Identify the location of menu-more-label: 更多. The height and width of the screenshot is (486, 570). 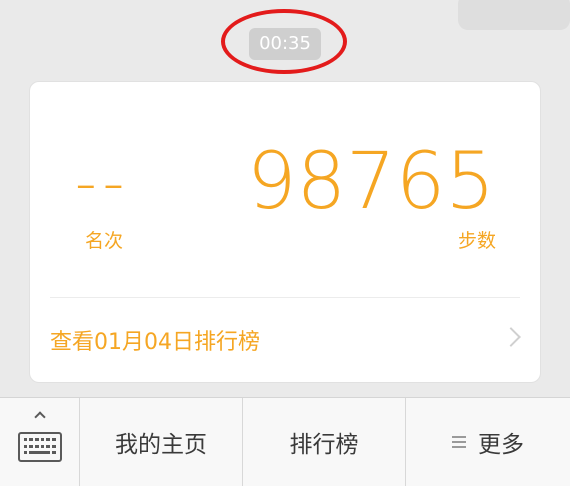
(501, 445).